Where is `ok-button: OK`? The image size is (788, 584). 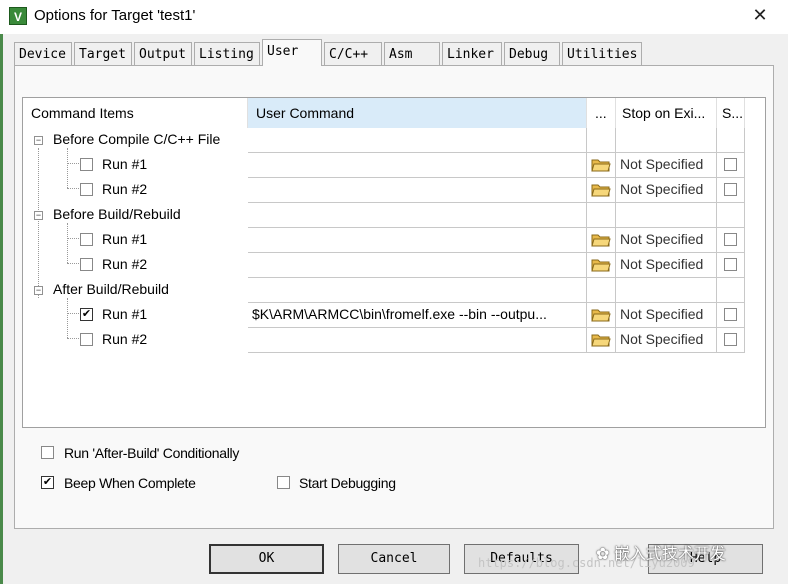
ok-button: OK is located at coordinates (266, 559).